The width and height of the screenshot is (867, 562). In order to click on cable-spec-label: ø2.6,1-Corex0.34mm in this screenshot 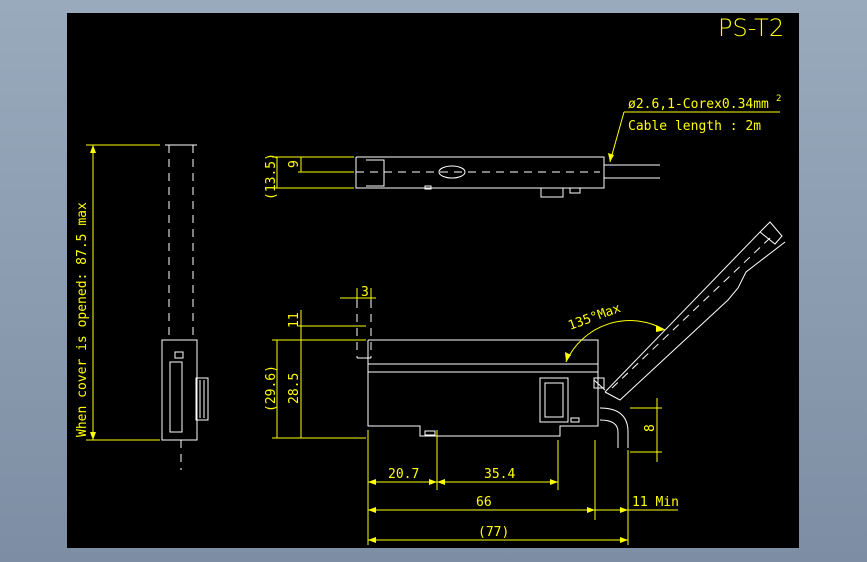, I will do `click(698, 104)`.